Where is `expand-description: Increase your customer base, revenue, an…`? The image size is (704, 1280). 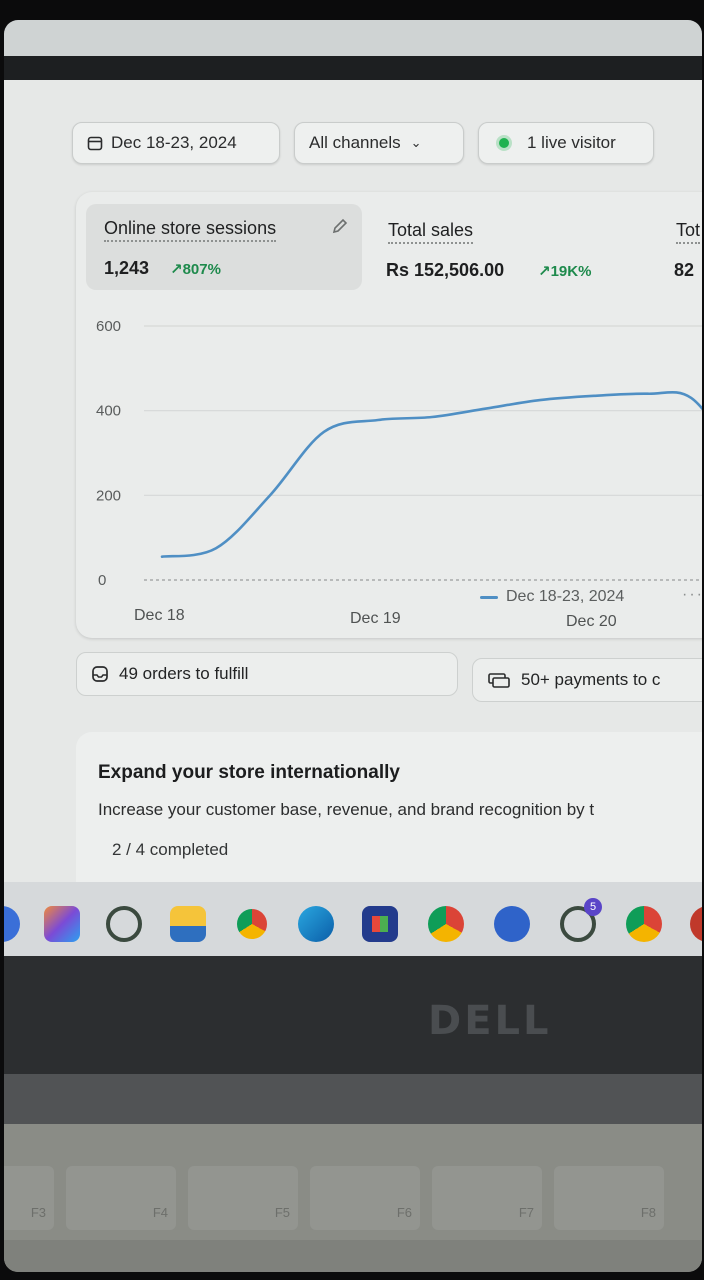
expand-description: Increase your customer base, revenue, an… is located at coordinates (346, 809).